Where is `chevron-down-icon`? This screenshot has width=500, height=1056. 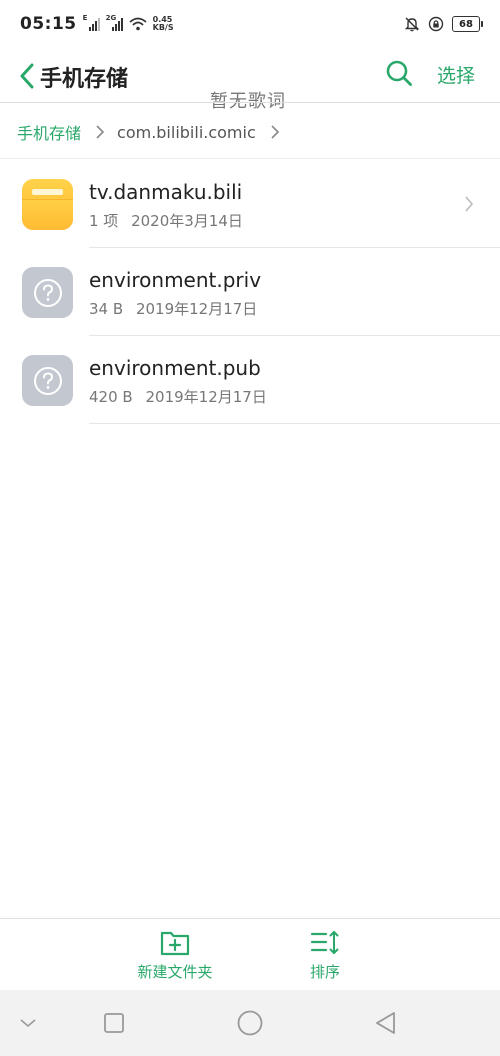 chevron-down-icon is located at coordinates (28, 1023).